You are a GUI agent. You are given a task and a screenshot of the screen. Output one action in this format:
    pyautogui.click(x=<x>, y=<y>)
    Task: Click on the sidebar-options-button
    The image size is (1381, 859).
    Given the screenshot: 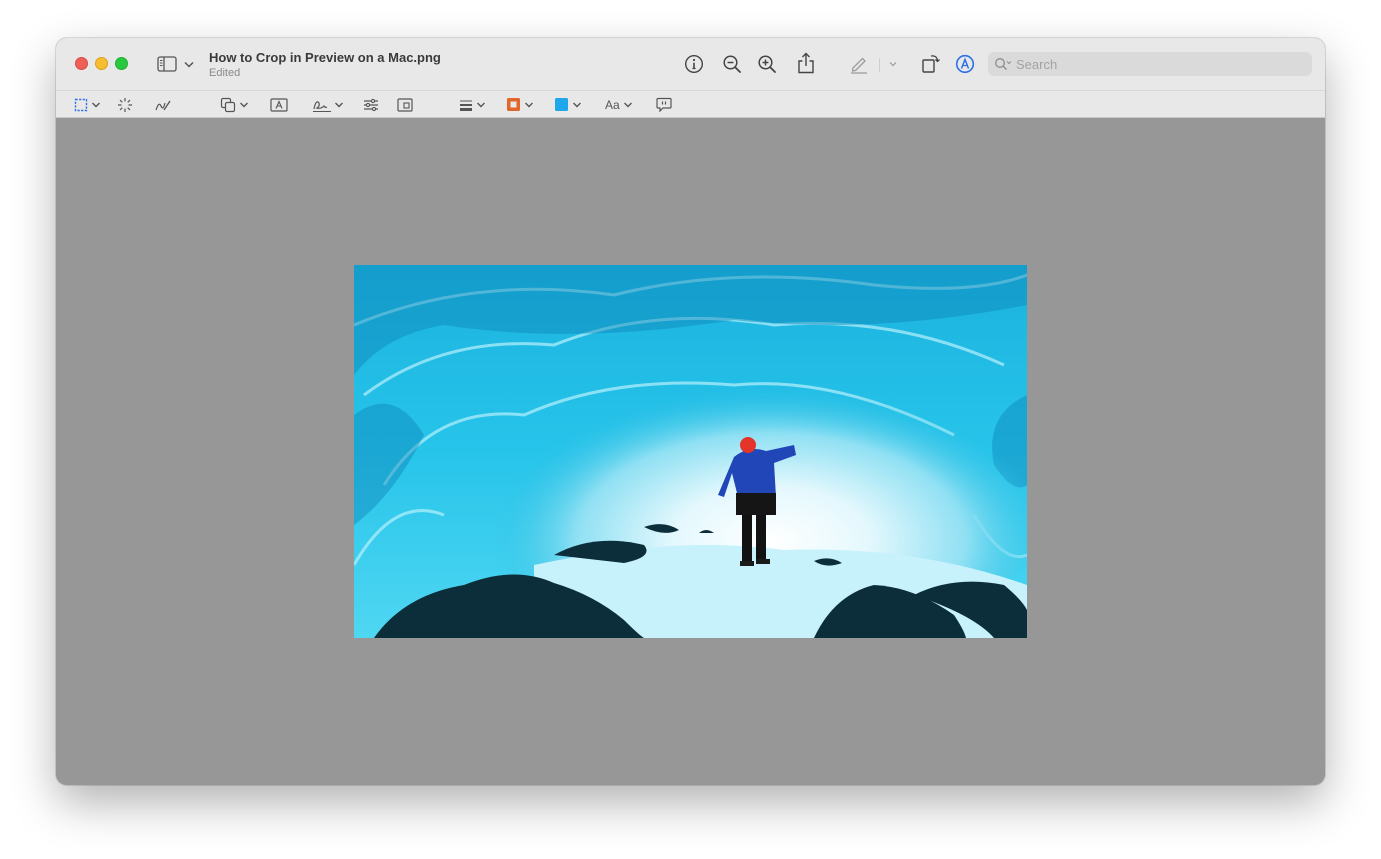 What is the action you would take?
    pyautogui.click(x=189, y=64)
    